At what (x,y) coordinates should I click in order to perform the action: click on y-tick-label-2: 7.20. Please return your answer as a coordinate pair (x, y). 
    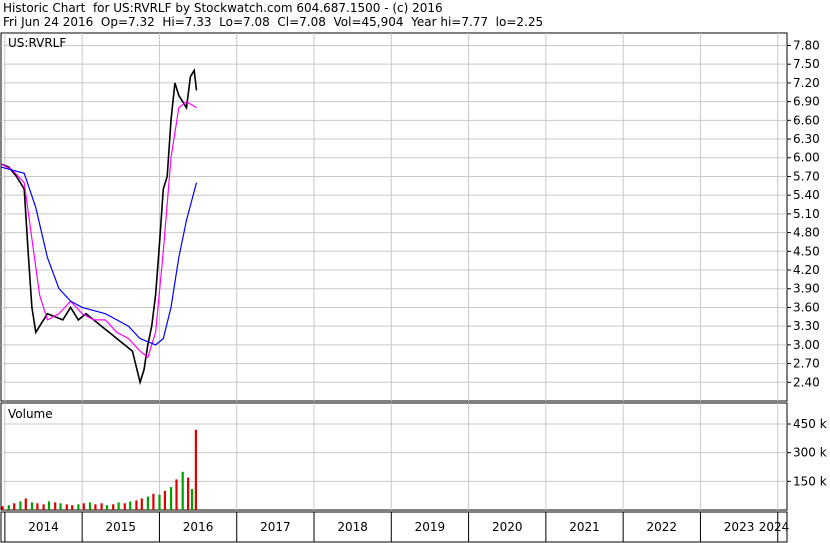
    Looking at the image, I should click on (806, 83).